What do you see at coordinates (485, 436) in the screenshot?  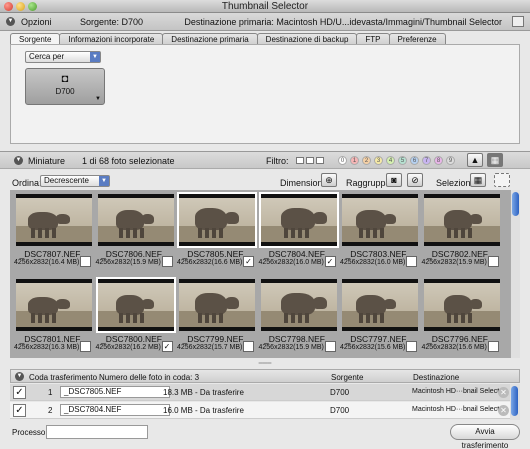 I see `start-transfer-button: Avvia trasferimento` at bounding box center [485, 436].